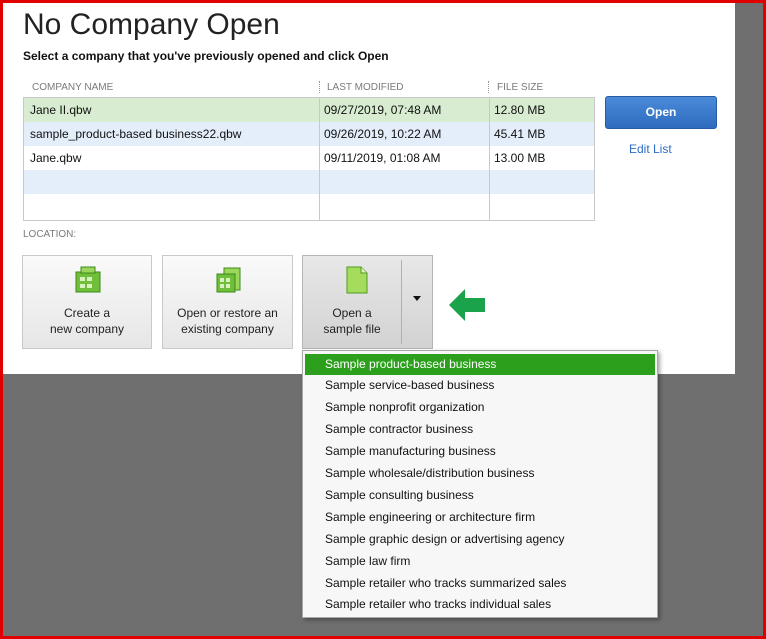 This screenshot has height=639, width=766. Describe the element at coordinates (417, 298) in the screenshot. I see `chevron-down-icon` at that location.